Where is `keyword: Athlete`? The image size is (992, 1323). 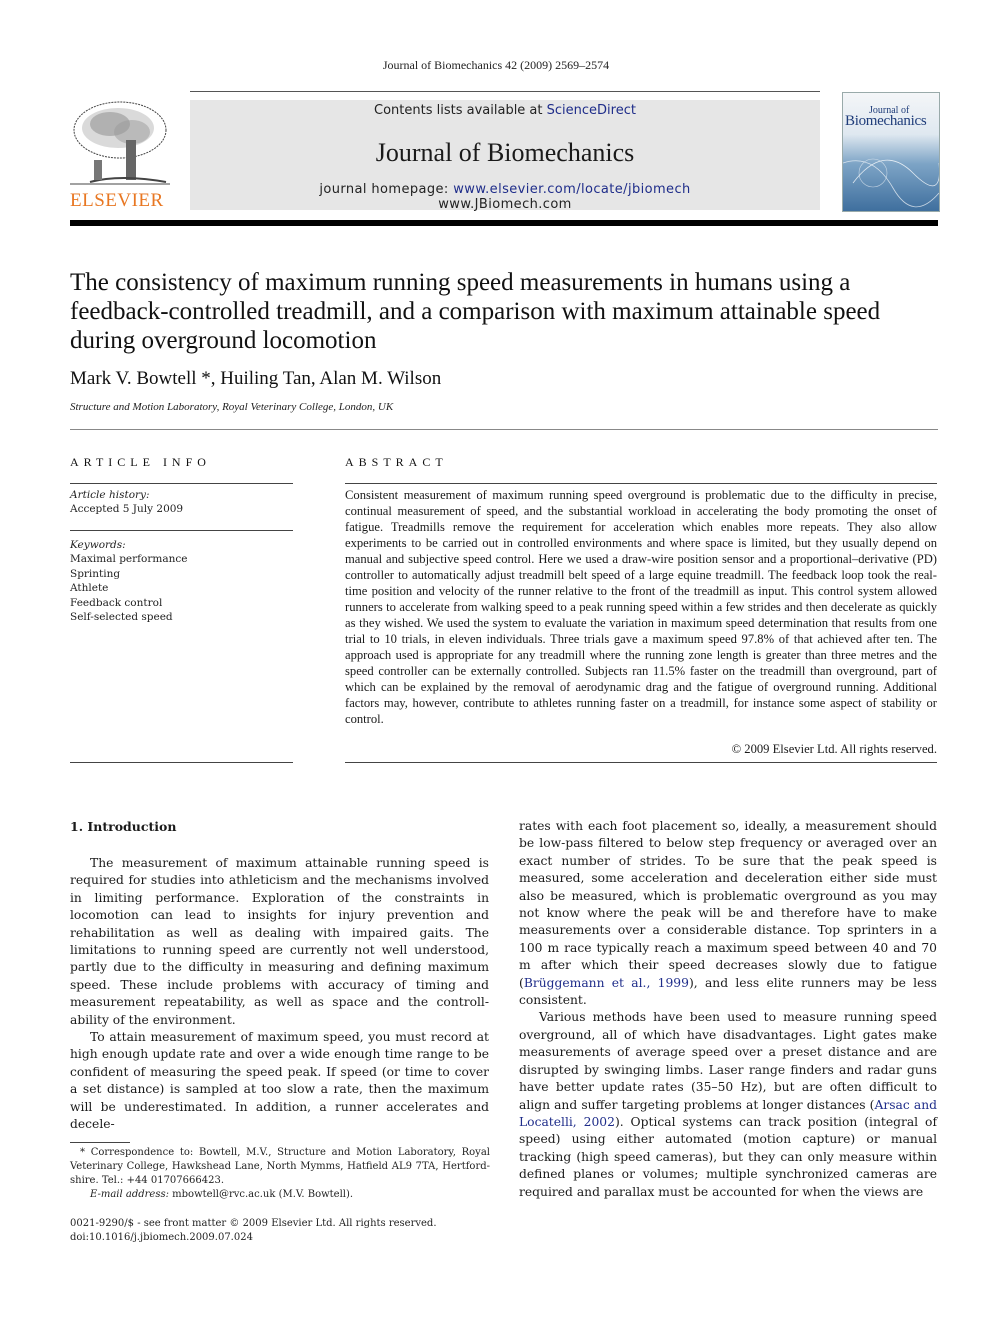 keyword: Athlete is located at coordinates (89, 588).